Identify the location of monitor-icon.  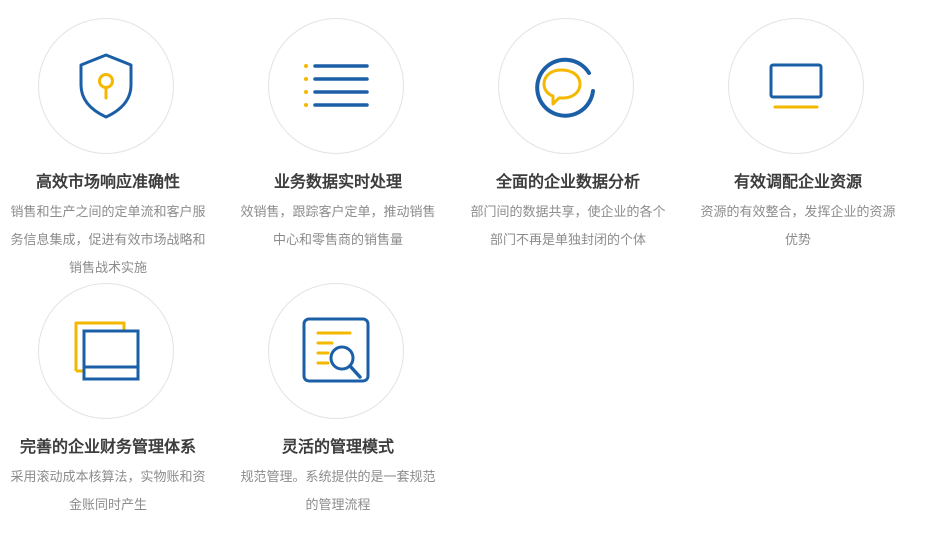
(796, 86).